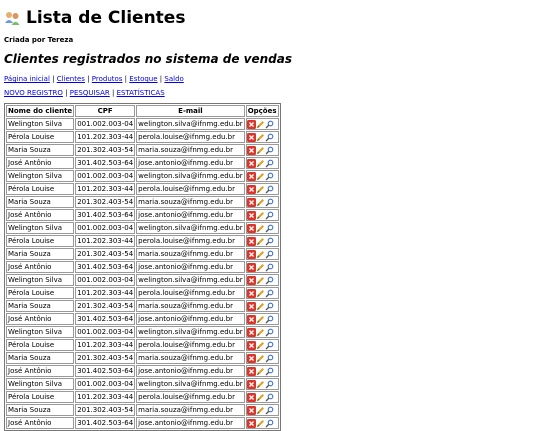  Describe the element at coordinates (33, 93) in the screenshot. I see `new-record-link: NOVO REGISTRO` at that location.